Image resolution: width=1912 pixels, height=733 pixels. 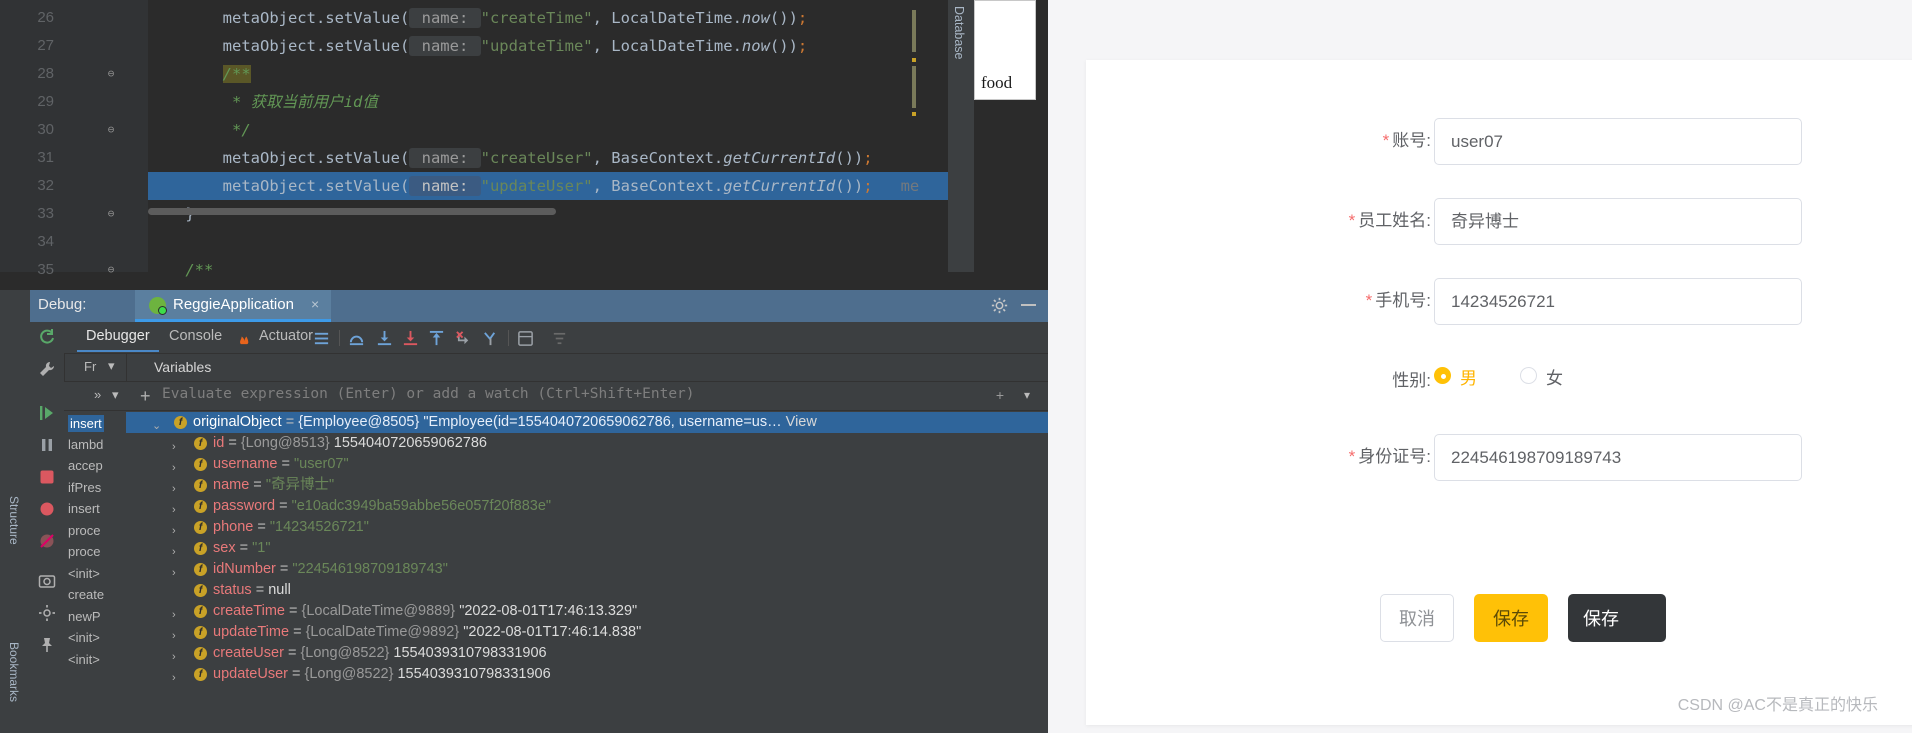 I want to click on pin-icon, so click(x=47, y=645).